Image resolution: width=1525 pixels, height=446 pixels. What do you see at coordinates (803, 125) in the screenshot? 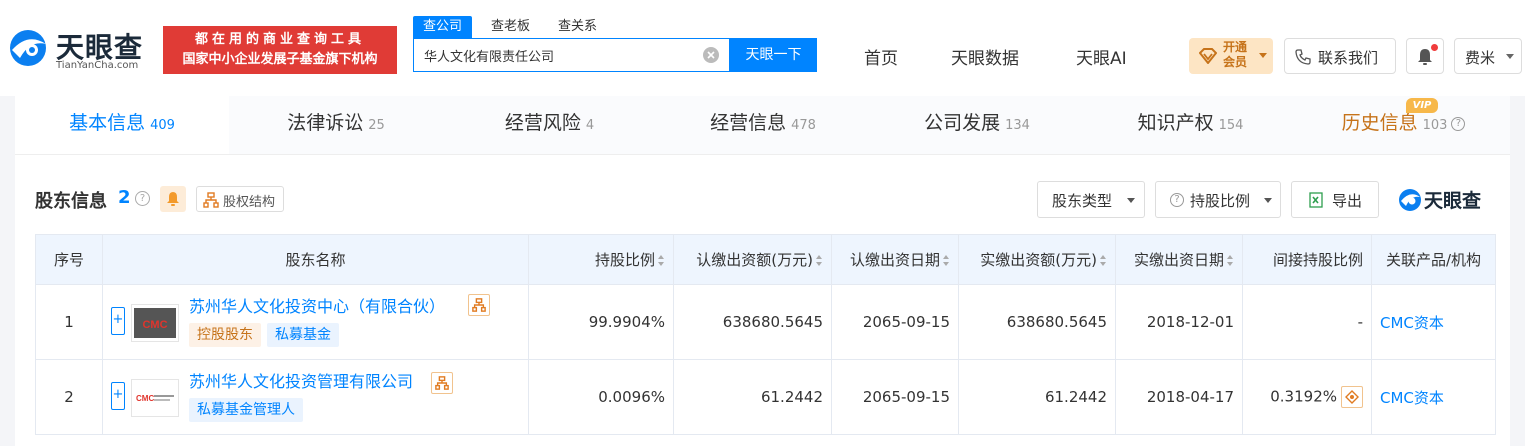
I see `tab-count: 478` at bounding box center [803, 125].